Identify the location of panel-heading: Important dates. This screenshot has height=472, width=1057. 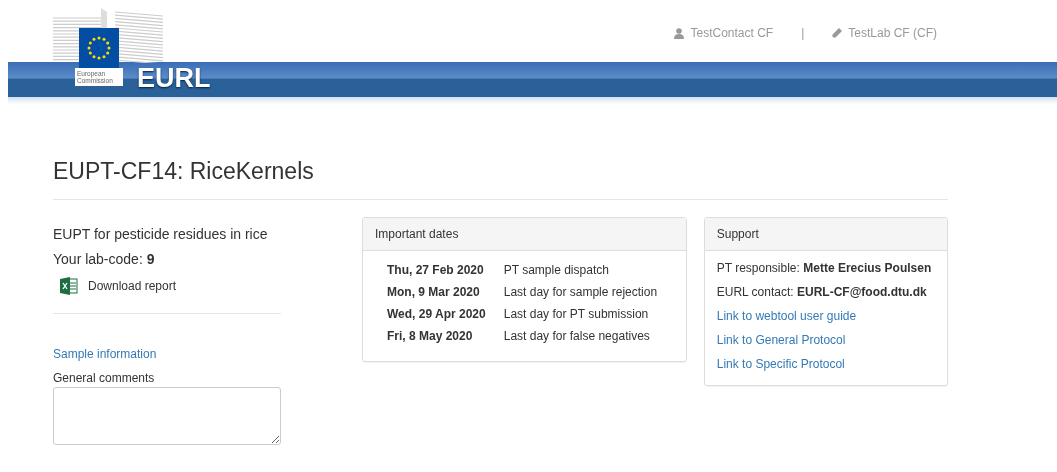
(524, 234).